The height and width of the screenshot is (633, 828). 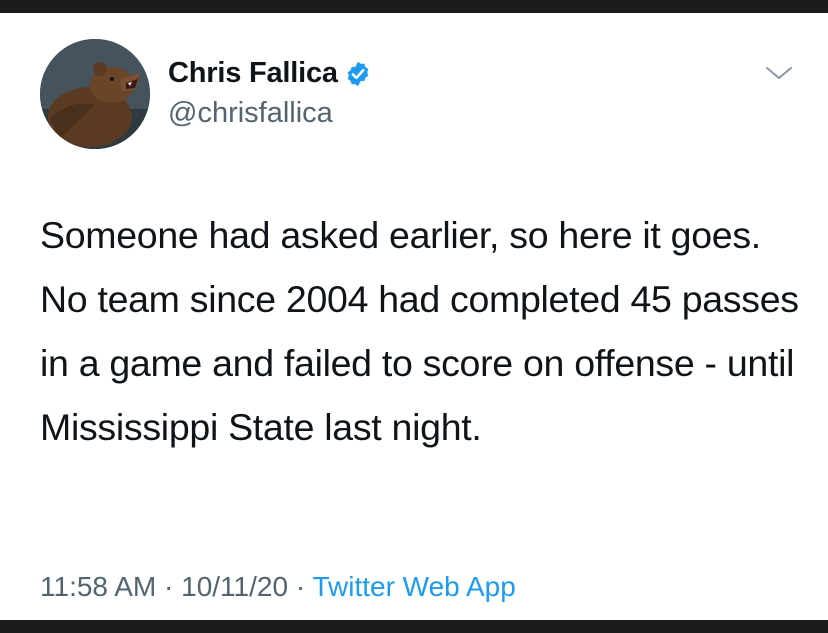 I want to click on author-name-row: Chris Fallica, so click(x=270, y=73).